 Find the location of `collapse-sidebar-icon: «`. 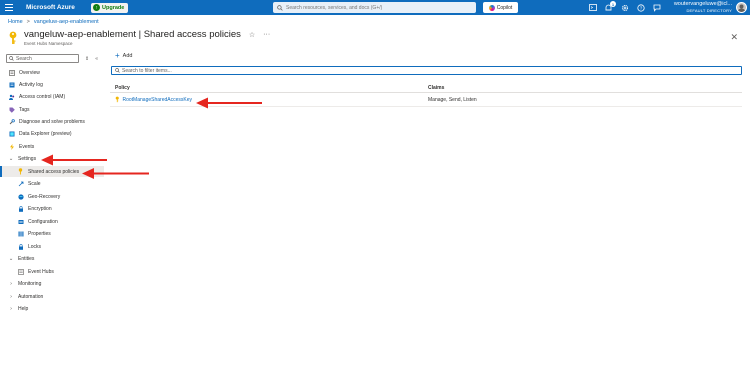

collapse-sidebar-icon: « is located at coordinates (96, 59).